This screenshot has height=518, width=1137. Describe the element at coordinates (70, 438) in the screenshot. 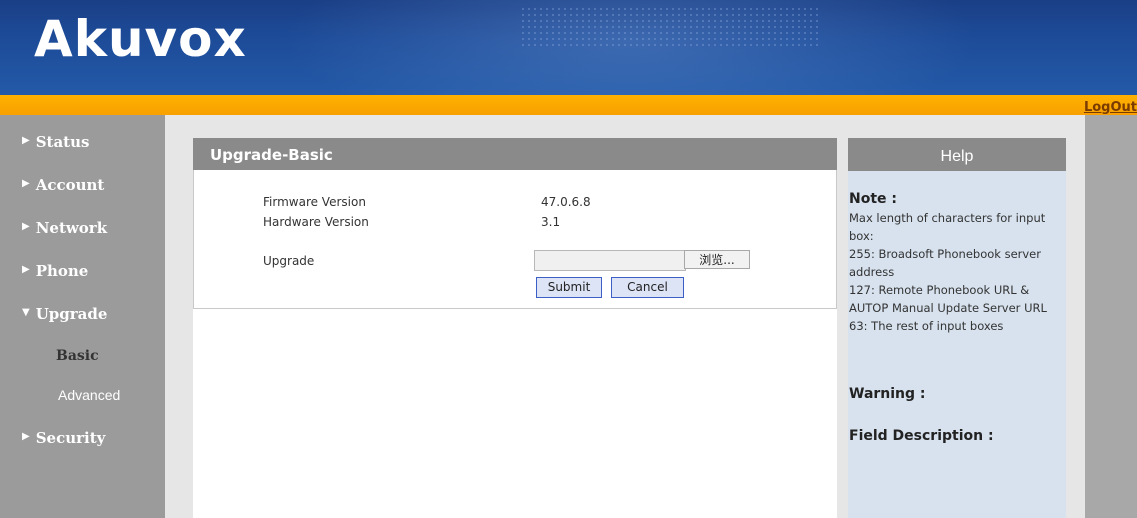

I see `sidebar-item-label: Security` at that location.